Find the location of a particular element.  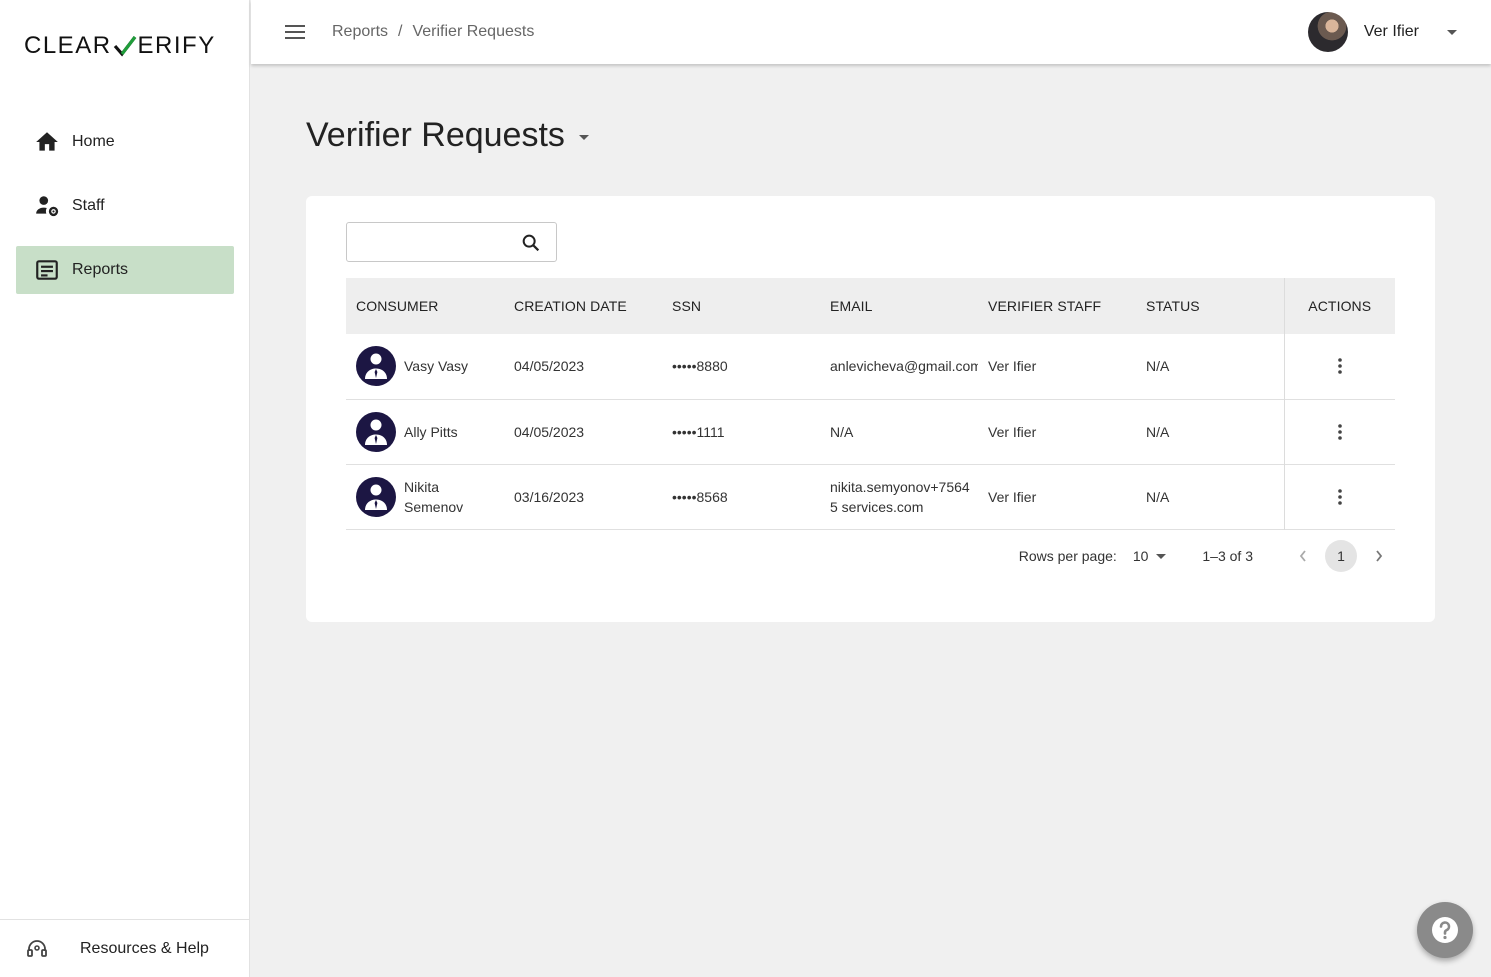

creation-date: 03/16/2023 is located at coordinates (549, 496).